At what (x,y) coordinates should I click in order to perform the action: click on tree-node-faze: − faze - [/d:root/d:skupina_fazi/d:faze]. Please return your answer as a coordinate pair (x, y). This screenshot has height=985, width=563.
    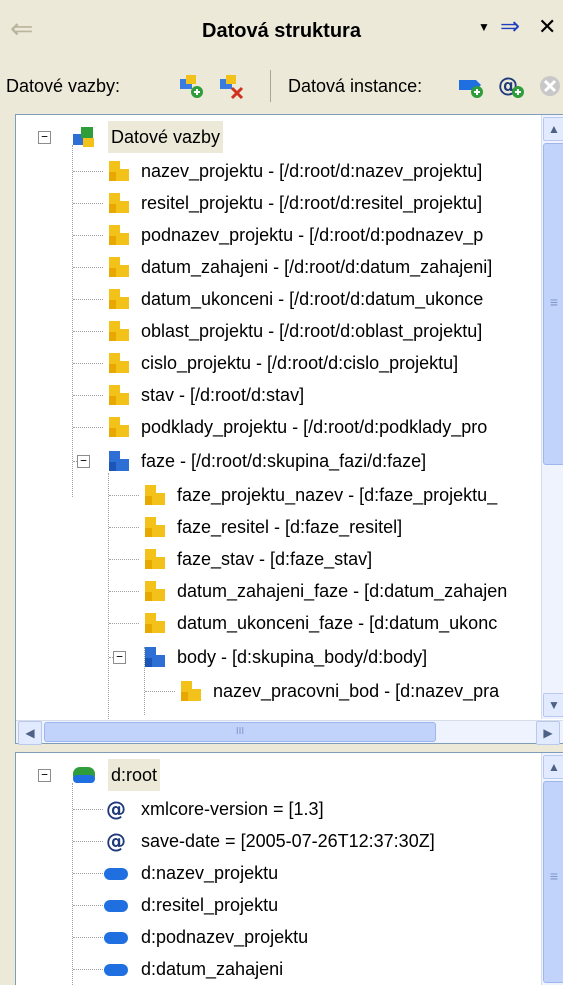
    Looking at the image, I should click on (276, 461).